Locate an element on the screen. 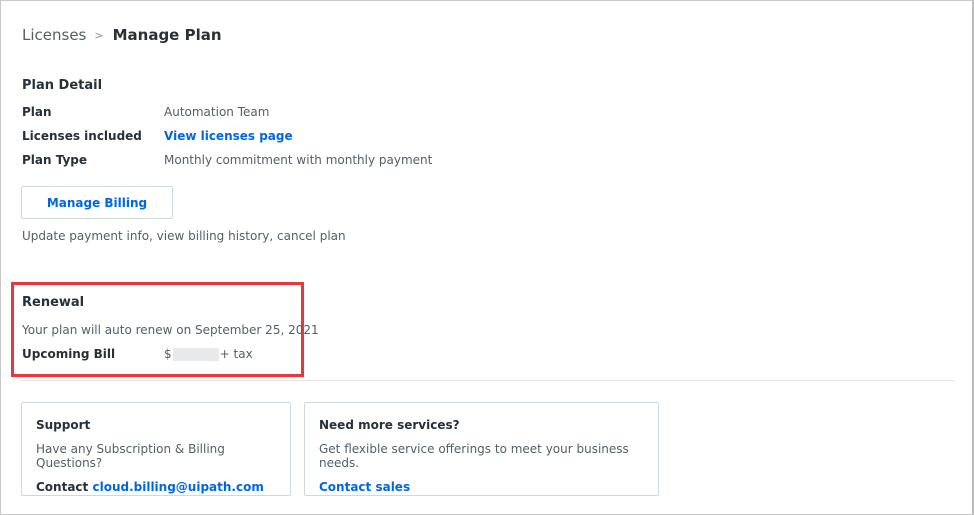 Image resolution: width=974 pixels, height=515 pixels. services-card-title: Need more services? is located at coordinates (389, 425).